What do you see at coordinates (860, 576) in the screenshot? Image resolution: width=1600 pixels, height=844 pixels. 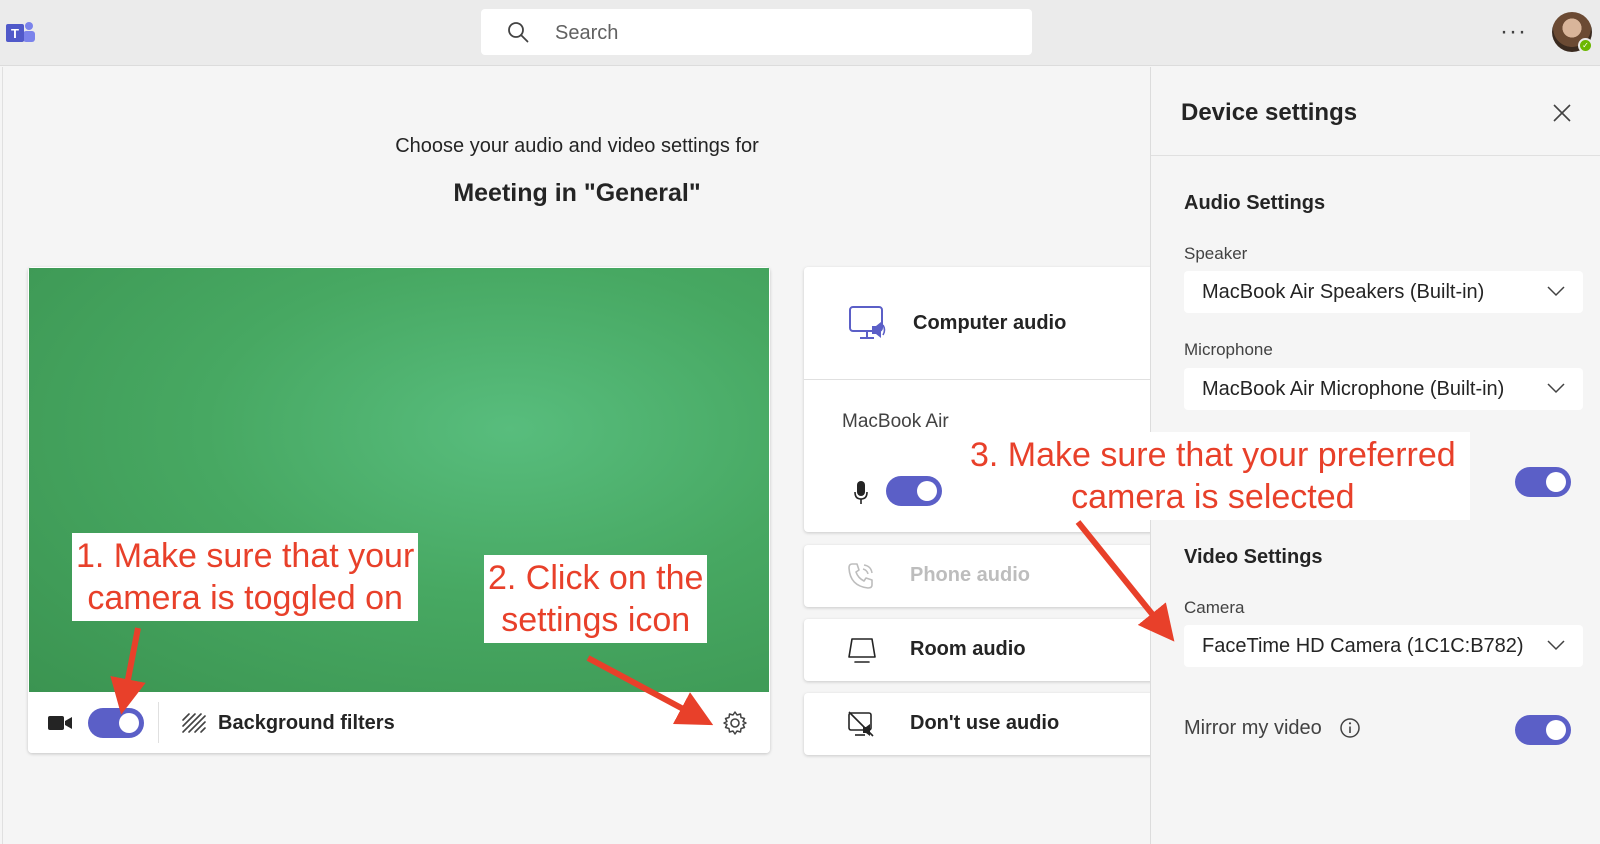 I see `phone-audio-icon` at bounding box center [860, 576].